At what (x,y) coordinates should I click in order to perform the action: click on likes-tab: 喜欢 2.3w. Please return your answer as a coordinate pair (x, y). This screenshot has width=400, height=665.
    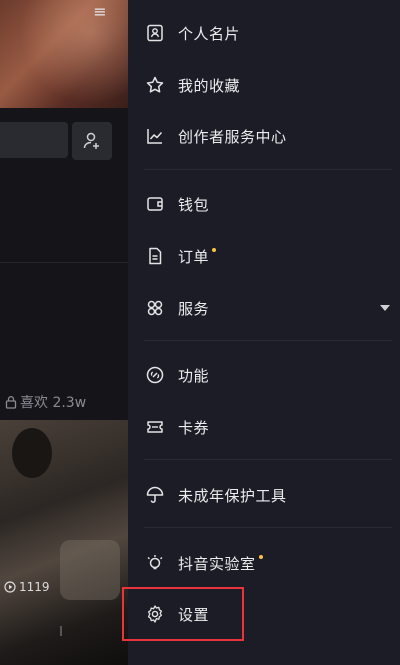
    Looking at the image, I should click on (45, 402).